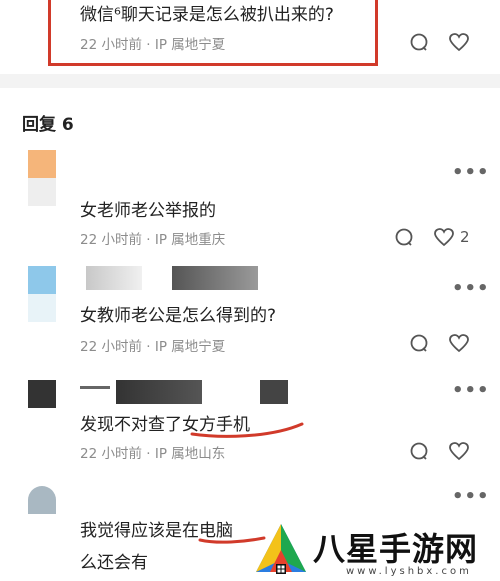 This screenshot has width=500, height=581. Describe the element at coordinates (48, 125) in the screenshot. I see `replies-header: 回复 6` at that location.